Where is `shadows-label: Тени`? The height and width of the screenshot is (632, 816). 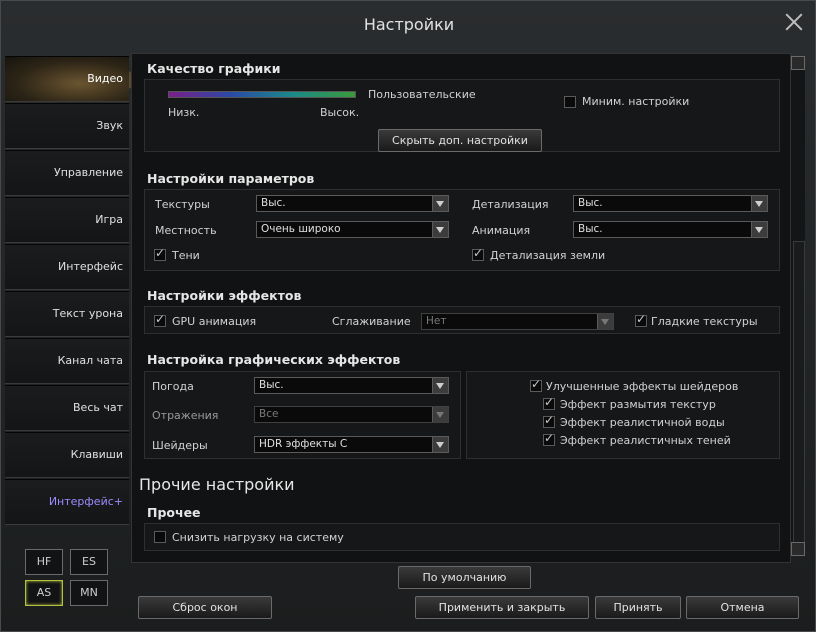 shadows-label: Тени is located at coordinates (186, 255).